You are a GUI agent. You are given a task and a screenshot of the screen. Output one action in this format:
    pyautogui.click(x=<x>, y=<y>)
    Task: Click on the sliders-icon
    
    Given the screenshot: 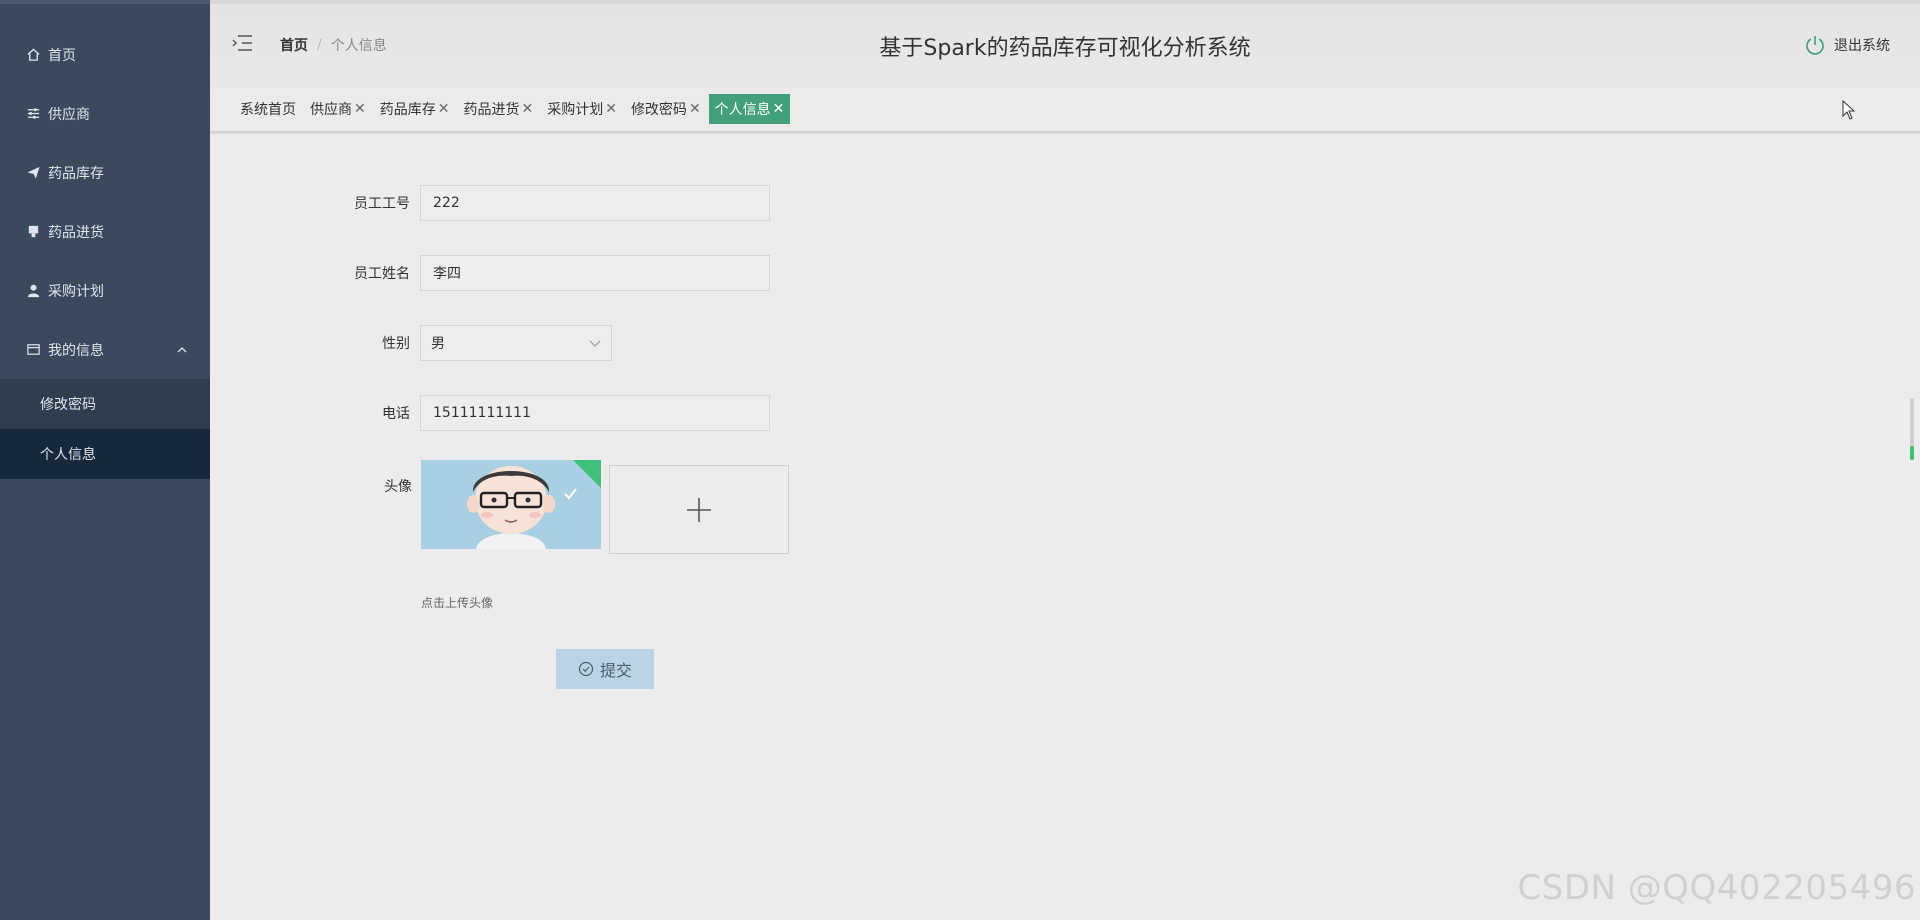 What is the action you would take?
    pyautogui.click(x=33, y=114)
    